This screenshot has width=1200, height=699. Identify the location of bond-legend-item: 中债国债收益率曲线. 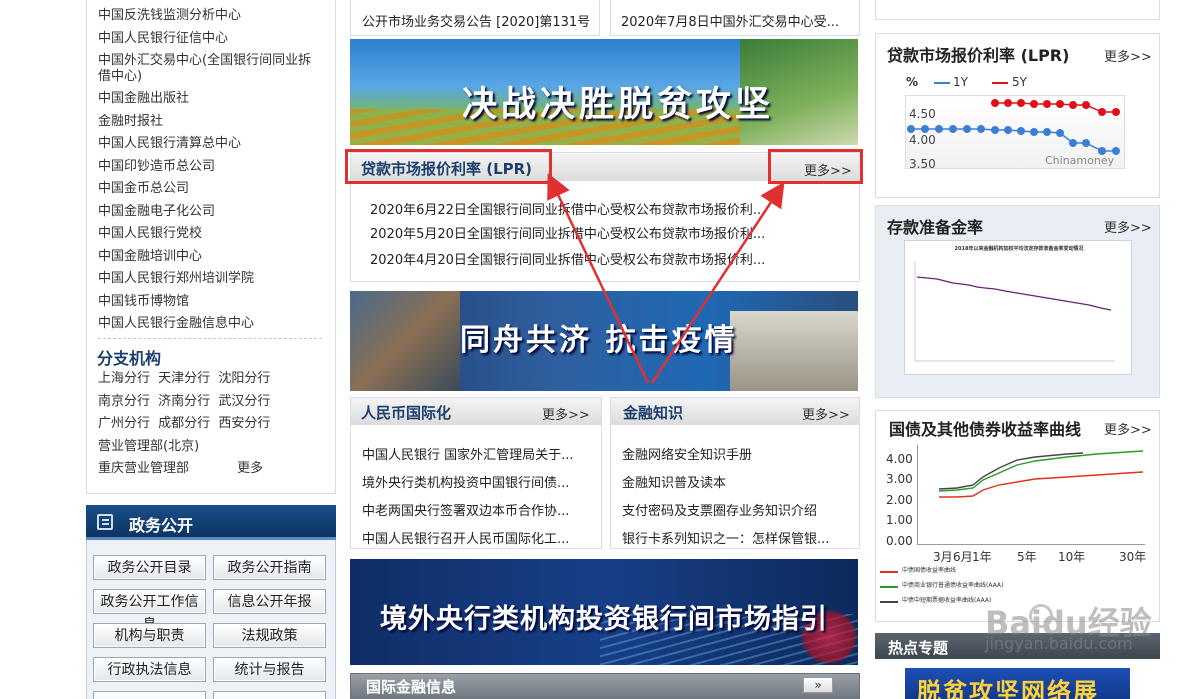
(1015, 571).